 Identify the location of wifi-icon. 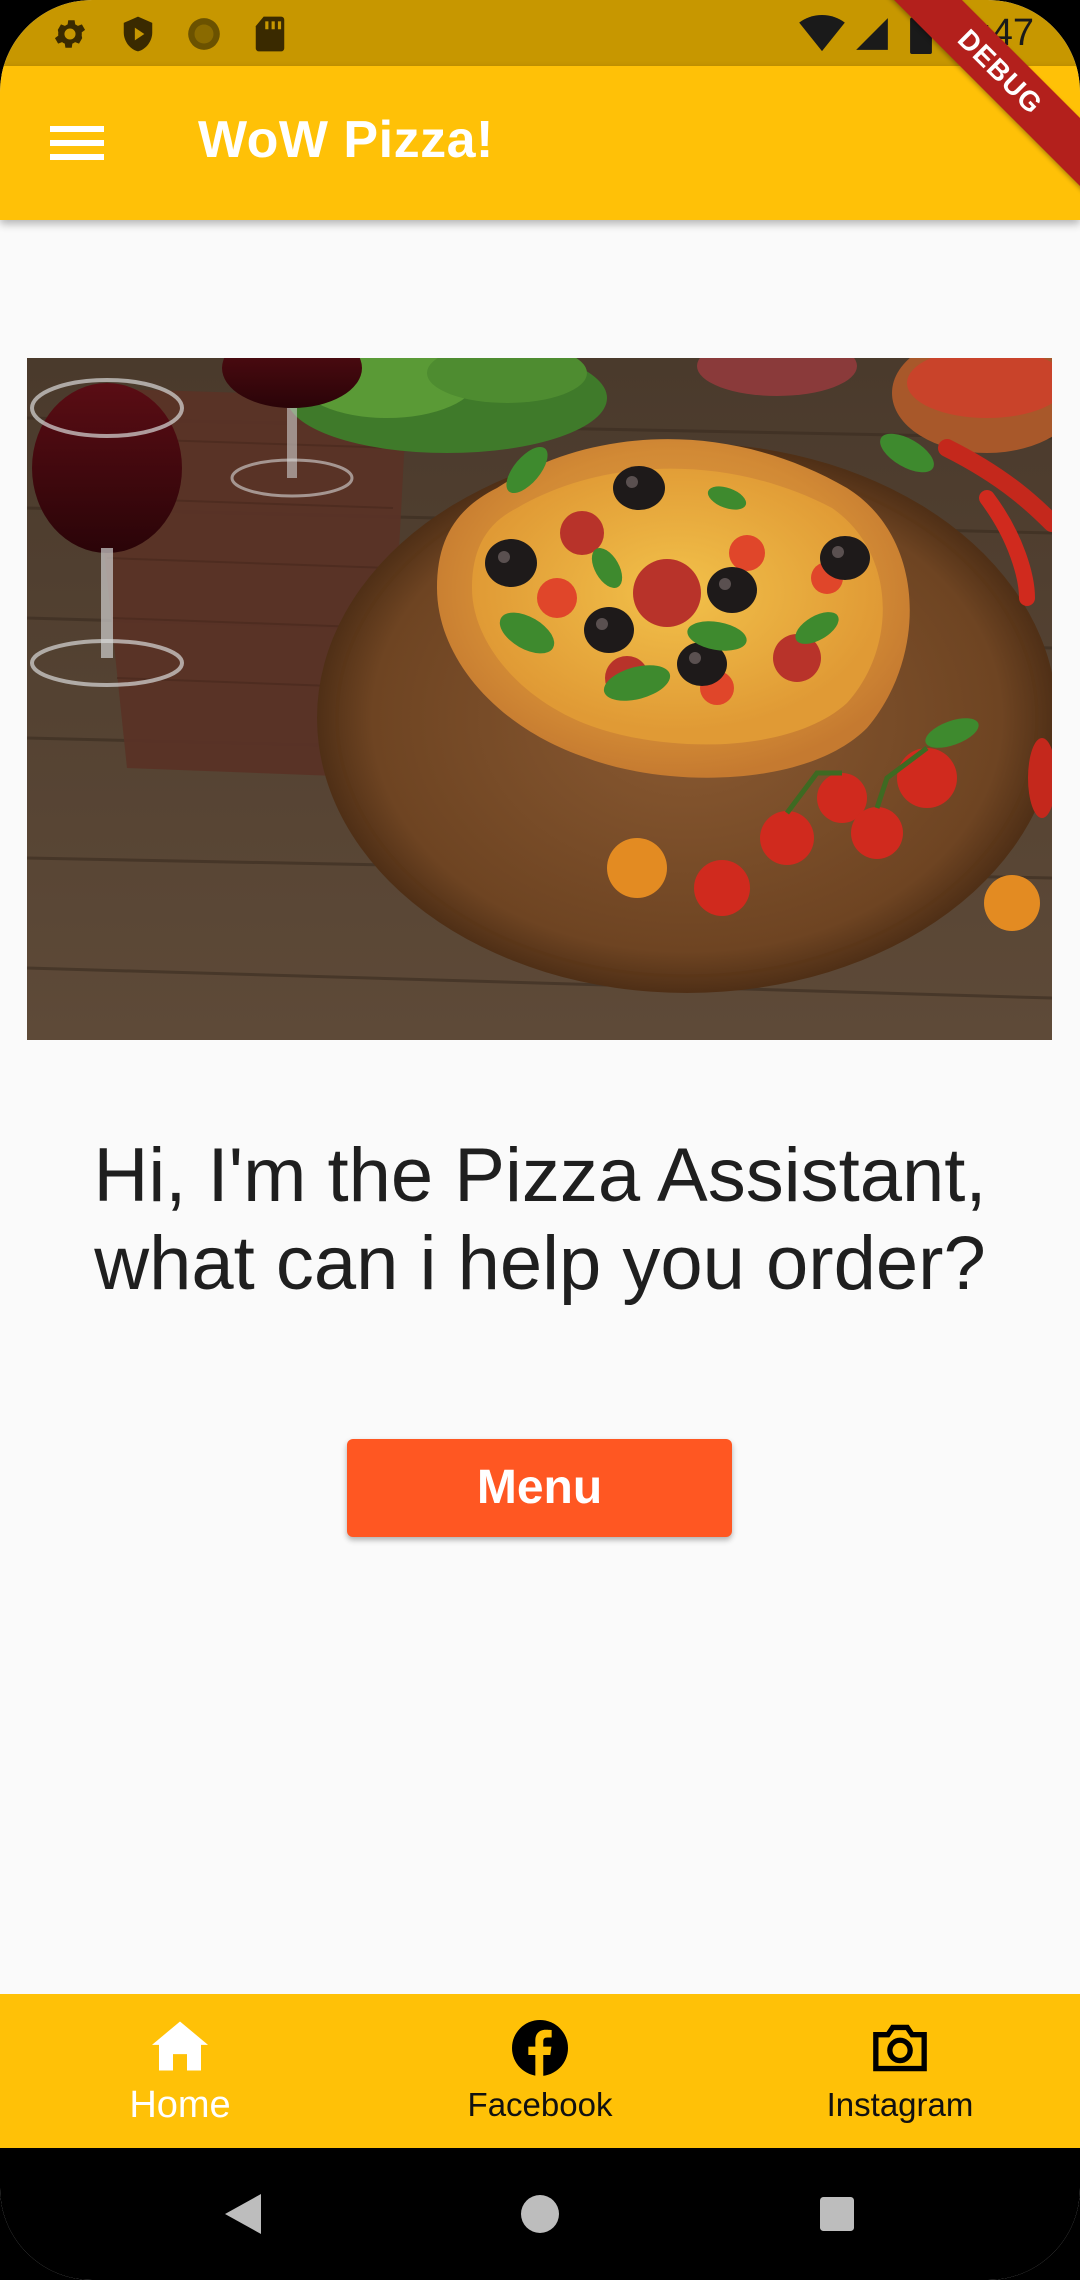
(822, 34).